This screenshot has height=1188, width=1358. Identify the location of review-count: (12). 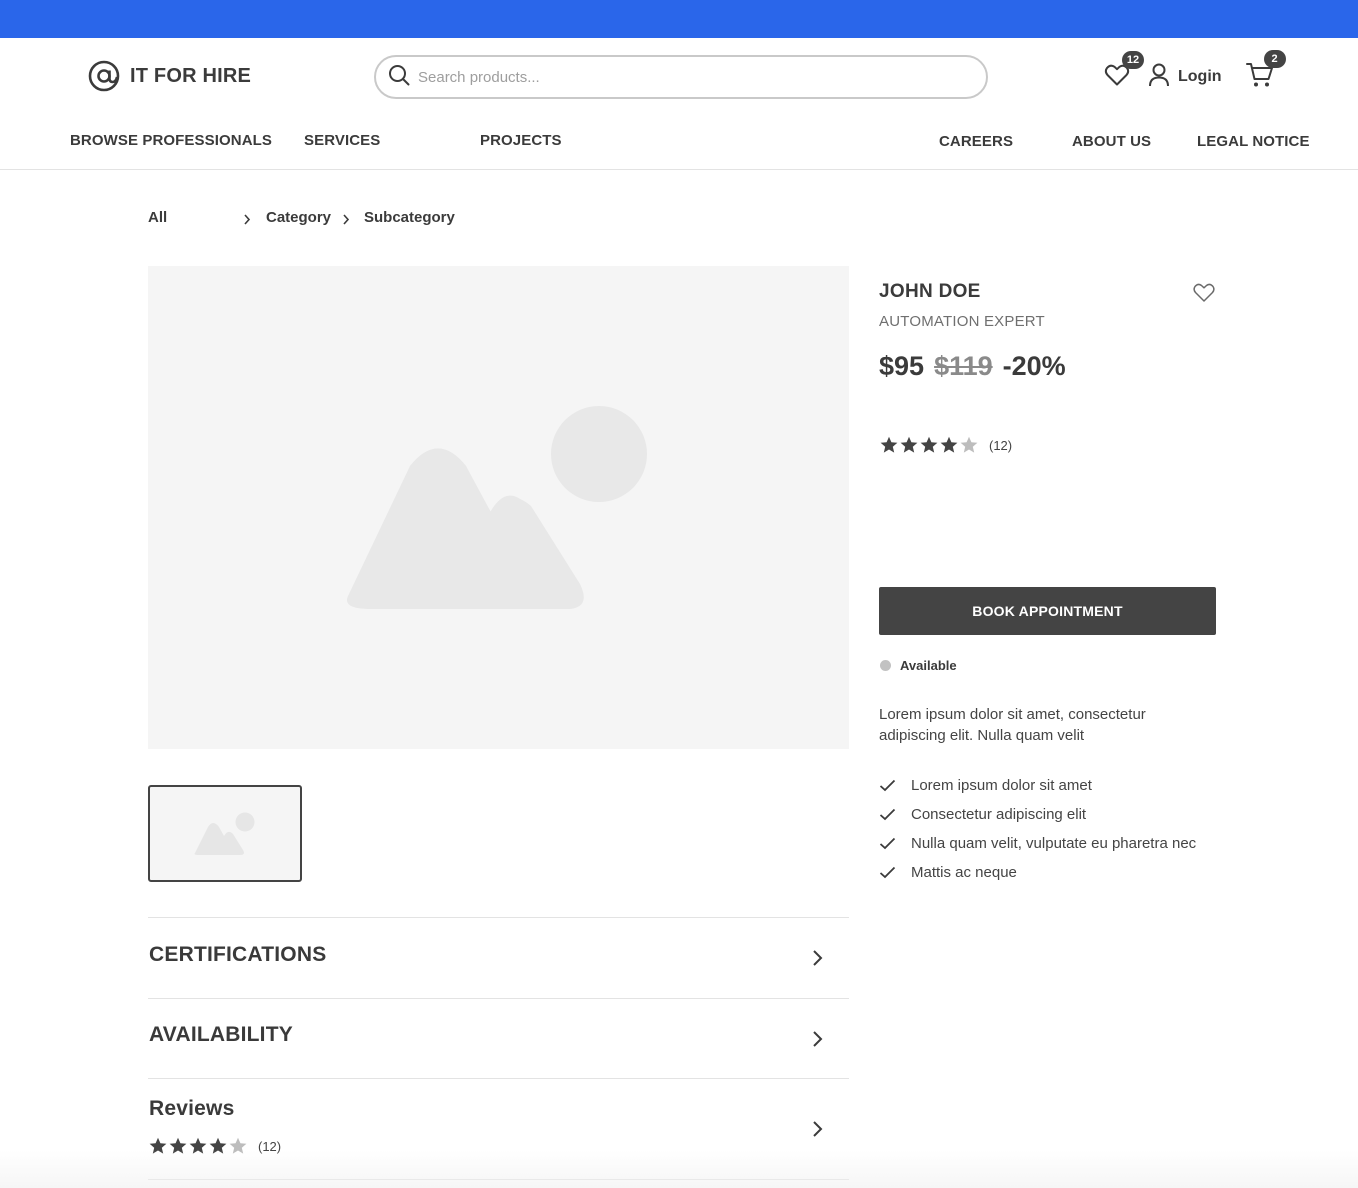
(1001, 445).